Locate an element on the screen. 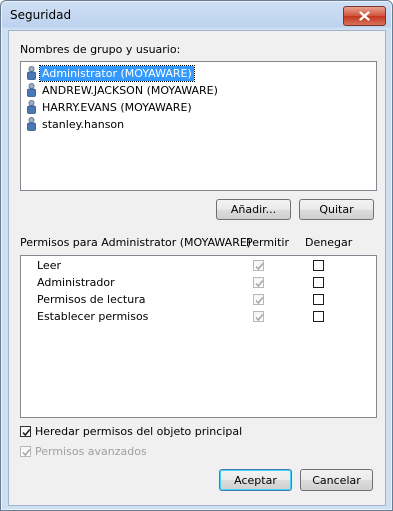 This screenshot has height=511, width=393. user-name: ANDREW.JACKSON (MOYAWARE) is located at coordinates (130, 90).